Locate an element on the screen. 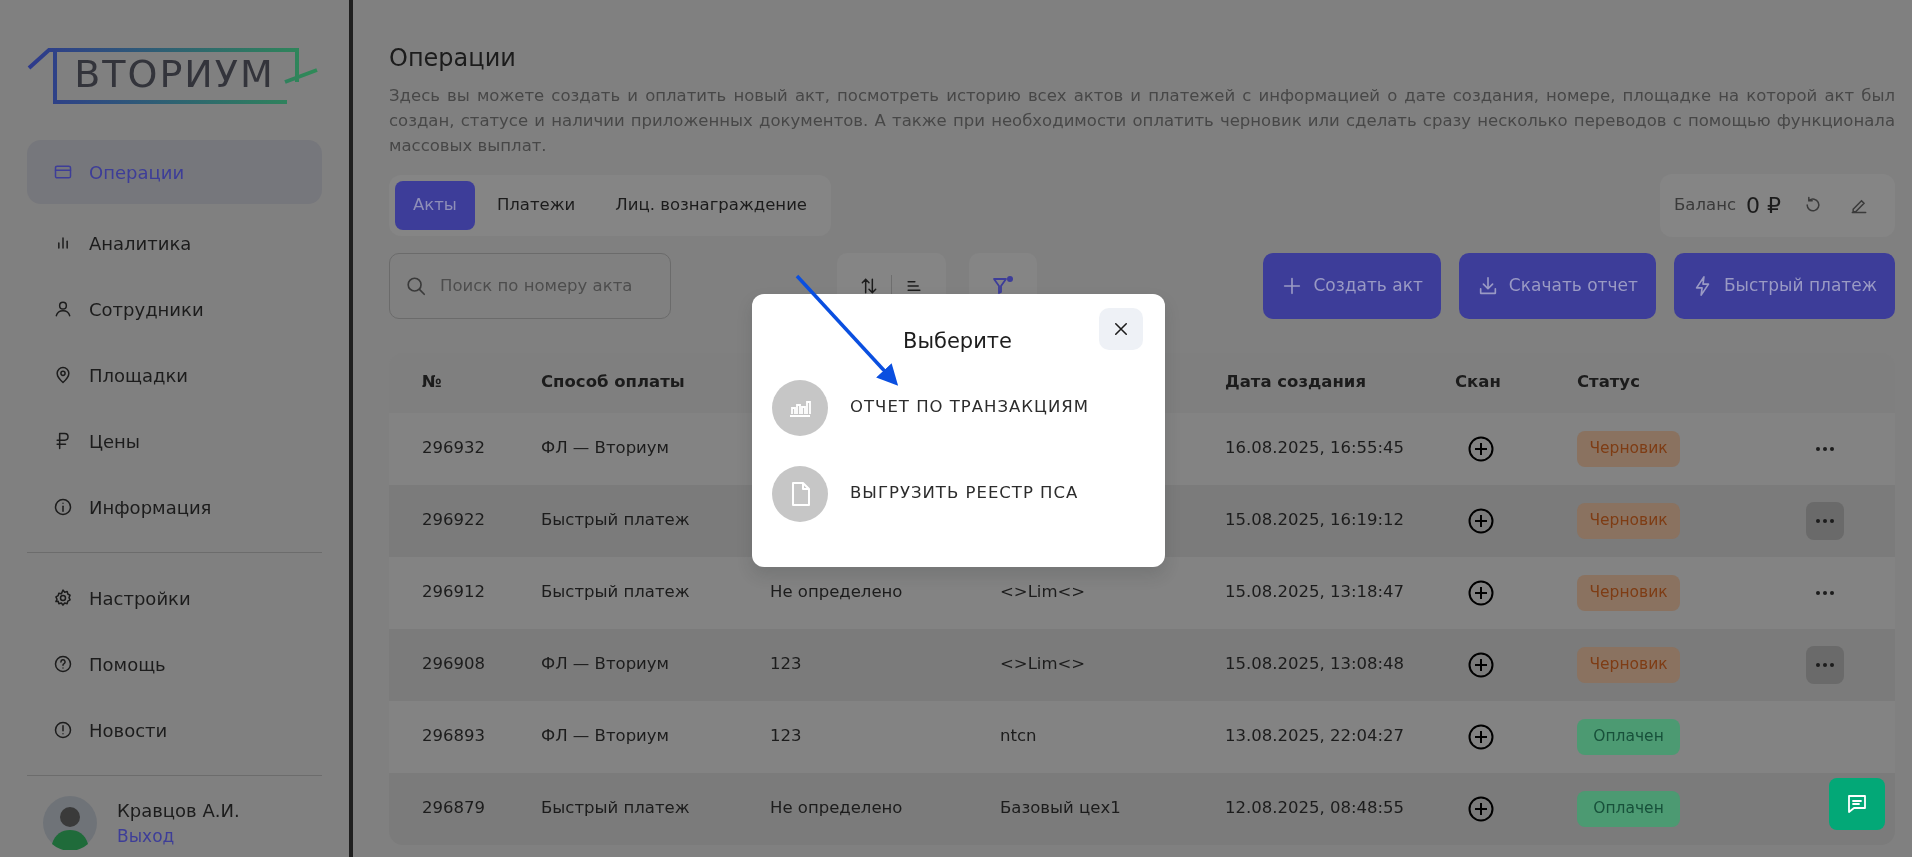  action-button: Создать акт is located at coordinates (1352, 285).